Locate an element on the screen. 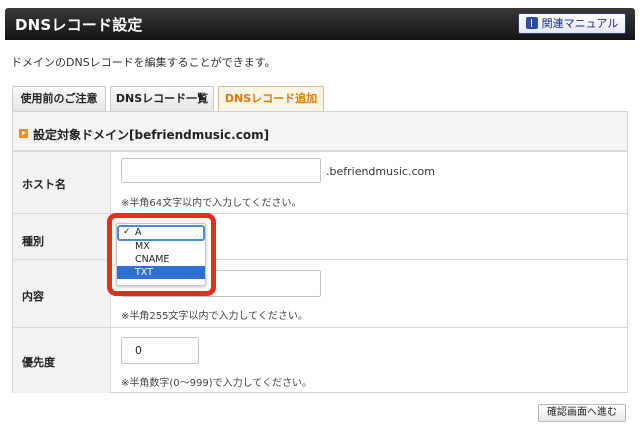 This screenshot has height=429, width=640. type-option-mx: MX is located at coordinates (161, 246).